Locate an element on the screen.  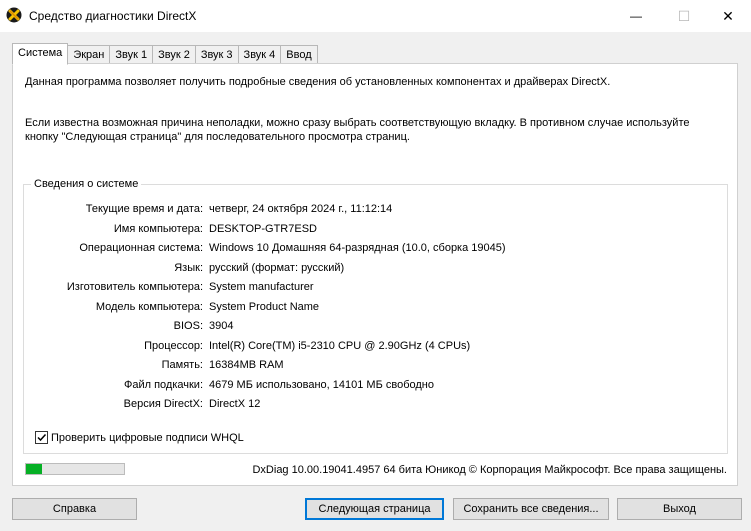
info-label: Имя компьютера: is located at coordinates (158, 228).